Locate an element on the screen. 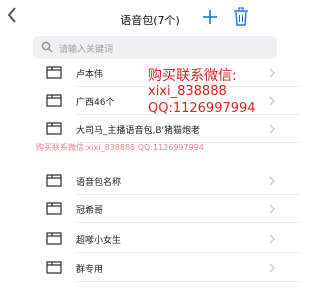 This screenshot has height=300, width=320. folder-label: 冠希哥 is located at coordinates (90, 211).